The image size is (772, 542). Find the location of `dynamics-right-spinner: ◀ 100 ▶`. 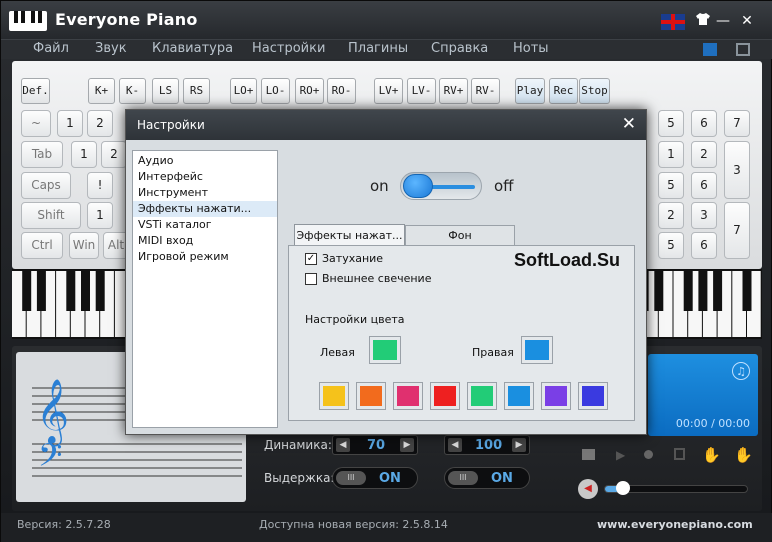

dynamics-right-spinner: ◀ 100 ▶ is located at coordinates (487, 445).